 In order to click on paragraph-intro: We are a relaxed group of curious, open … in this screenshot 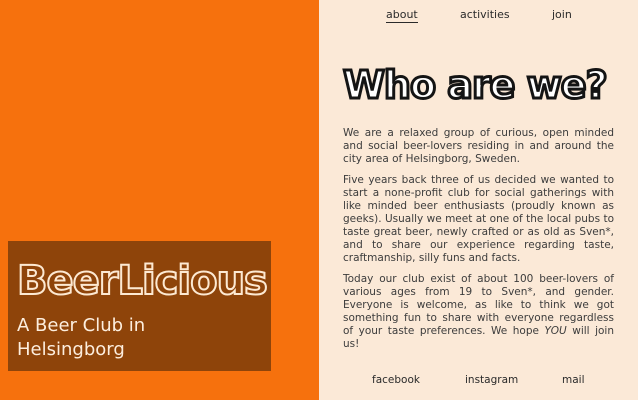, I will do `click(478, 146)`.